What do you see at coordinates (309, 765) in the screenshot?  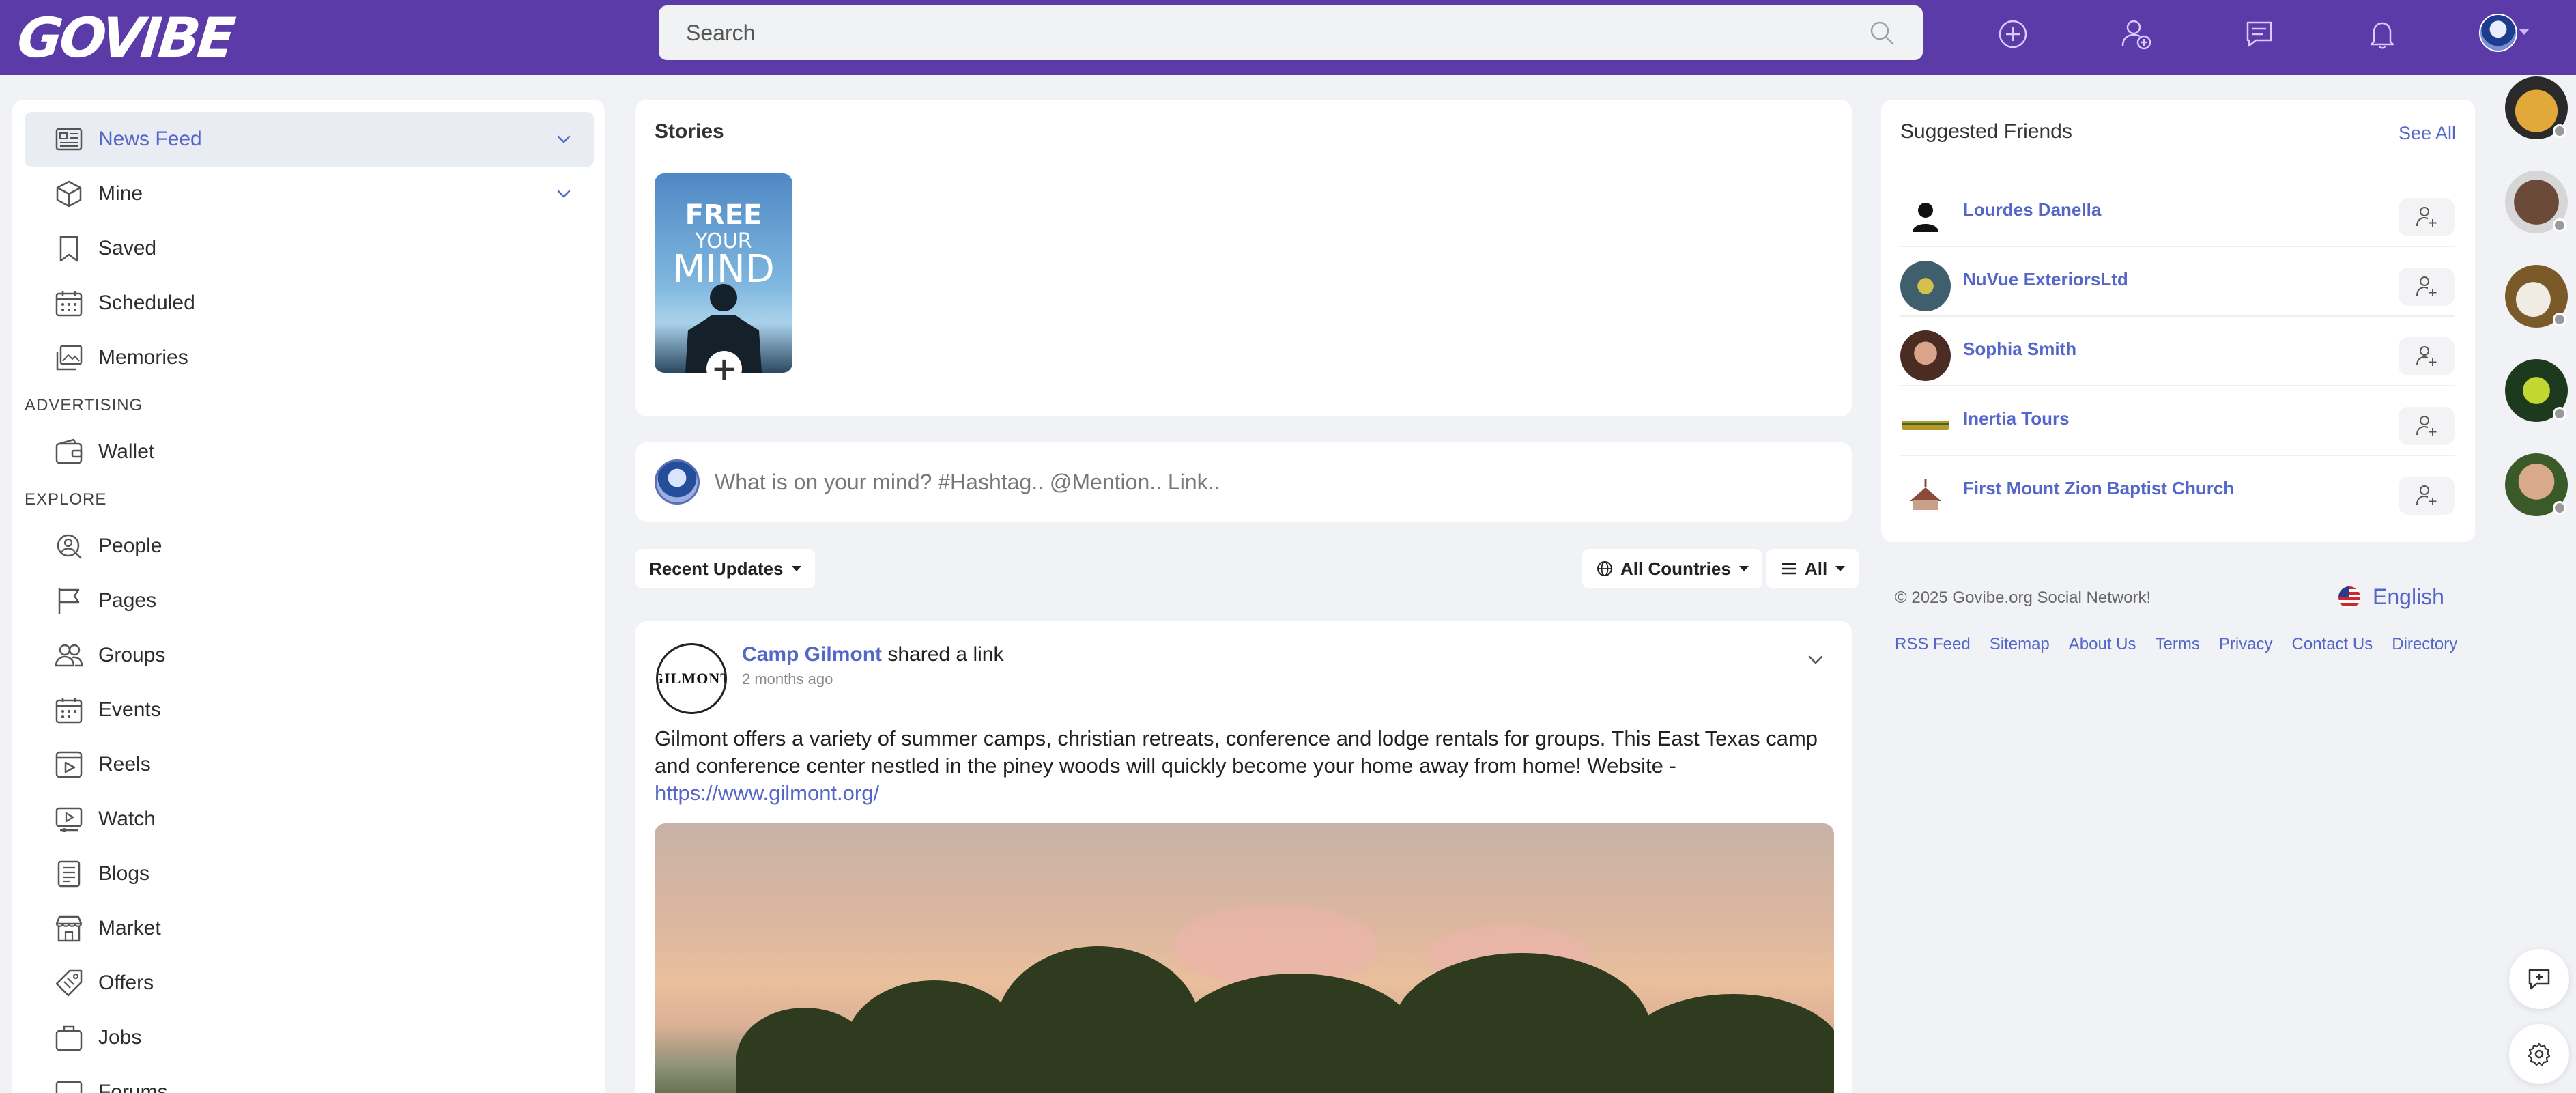 I see `sidebar-item-reels: Reels` at bounding box center [309, 765].